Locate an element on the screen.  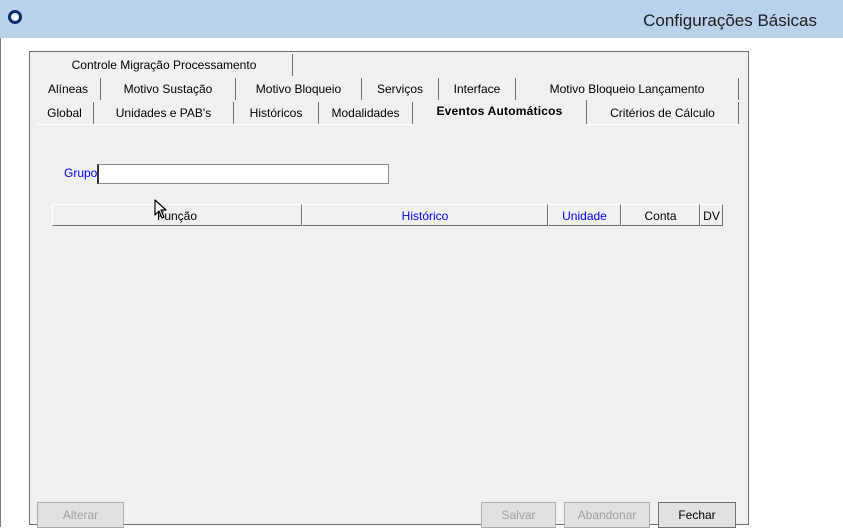
abandonar-button: Abandonar is located at coordinates (607, 515).